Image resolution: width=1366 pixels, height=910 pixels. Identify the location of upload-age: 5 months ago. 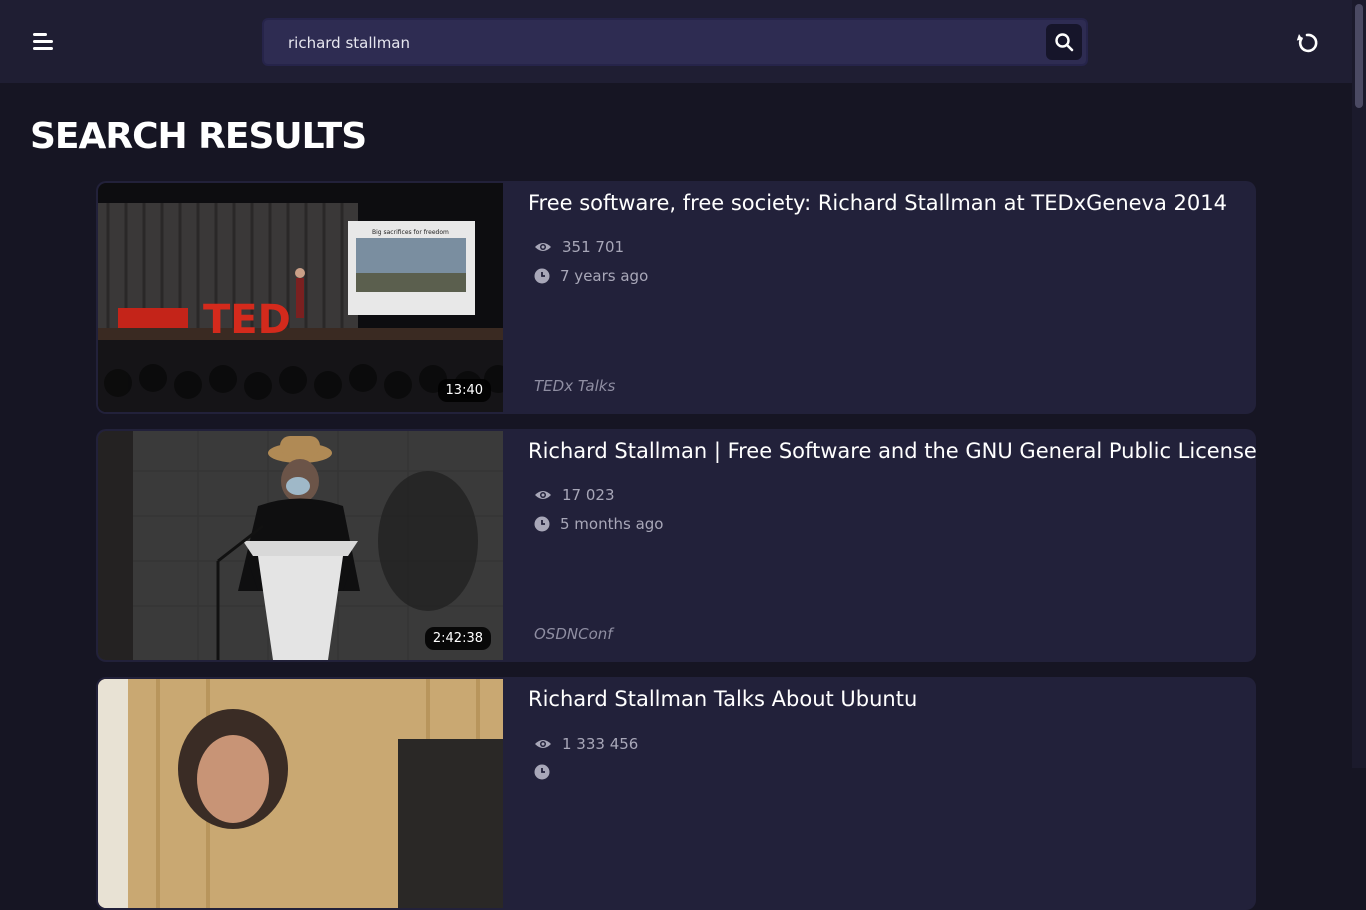
(598, 524).